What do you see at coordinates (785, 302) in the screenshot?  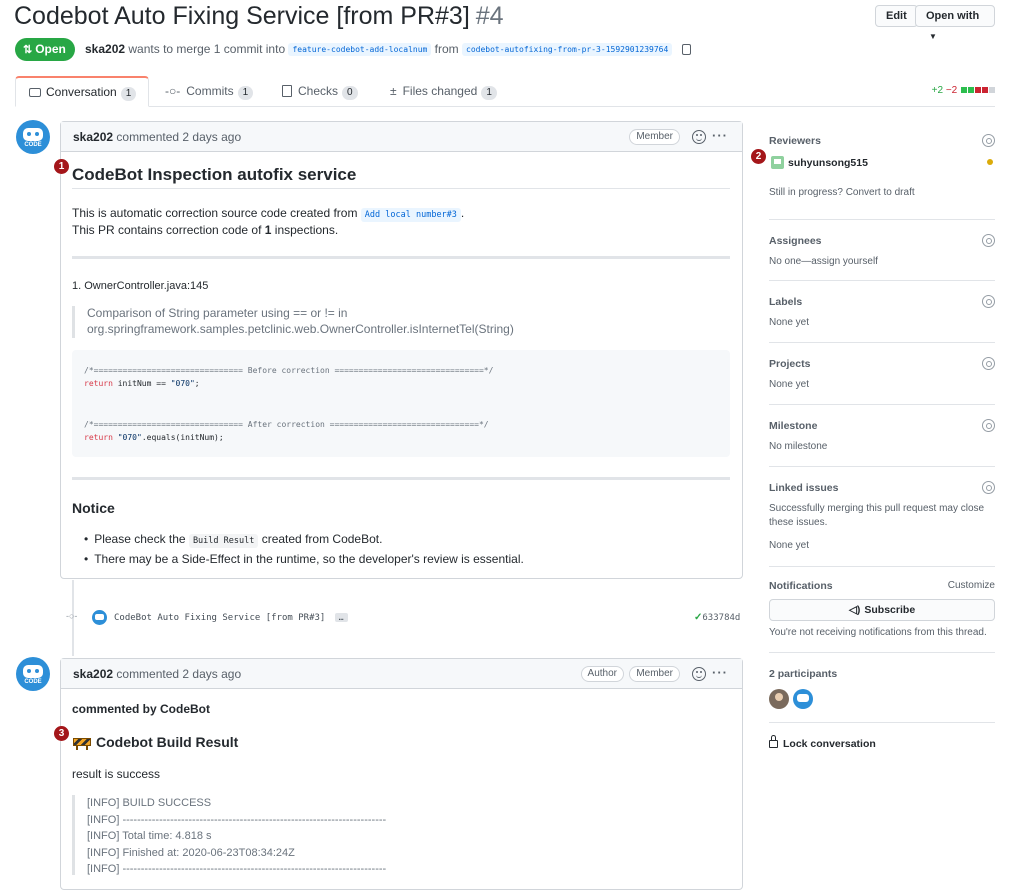 I see `sidebar-heading: Labels` at bounding box center [785, 302].